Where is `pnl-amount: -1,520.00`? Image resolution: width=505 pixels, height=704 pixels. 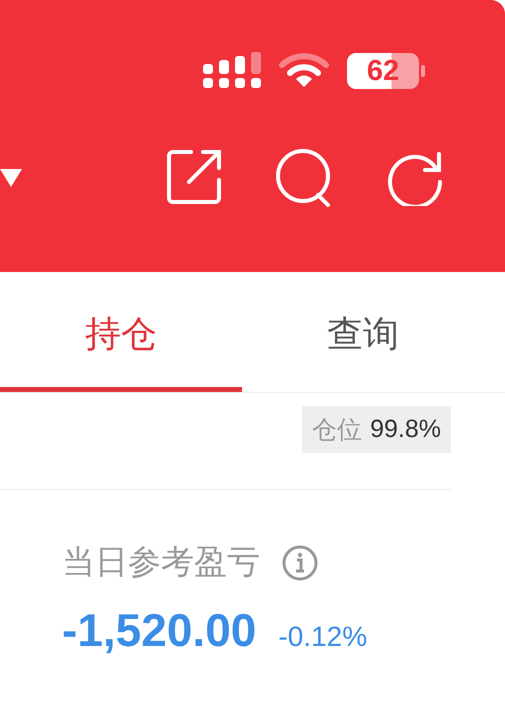
pnl-amount: -1,520.00 is located at coordinates (159, 630).